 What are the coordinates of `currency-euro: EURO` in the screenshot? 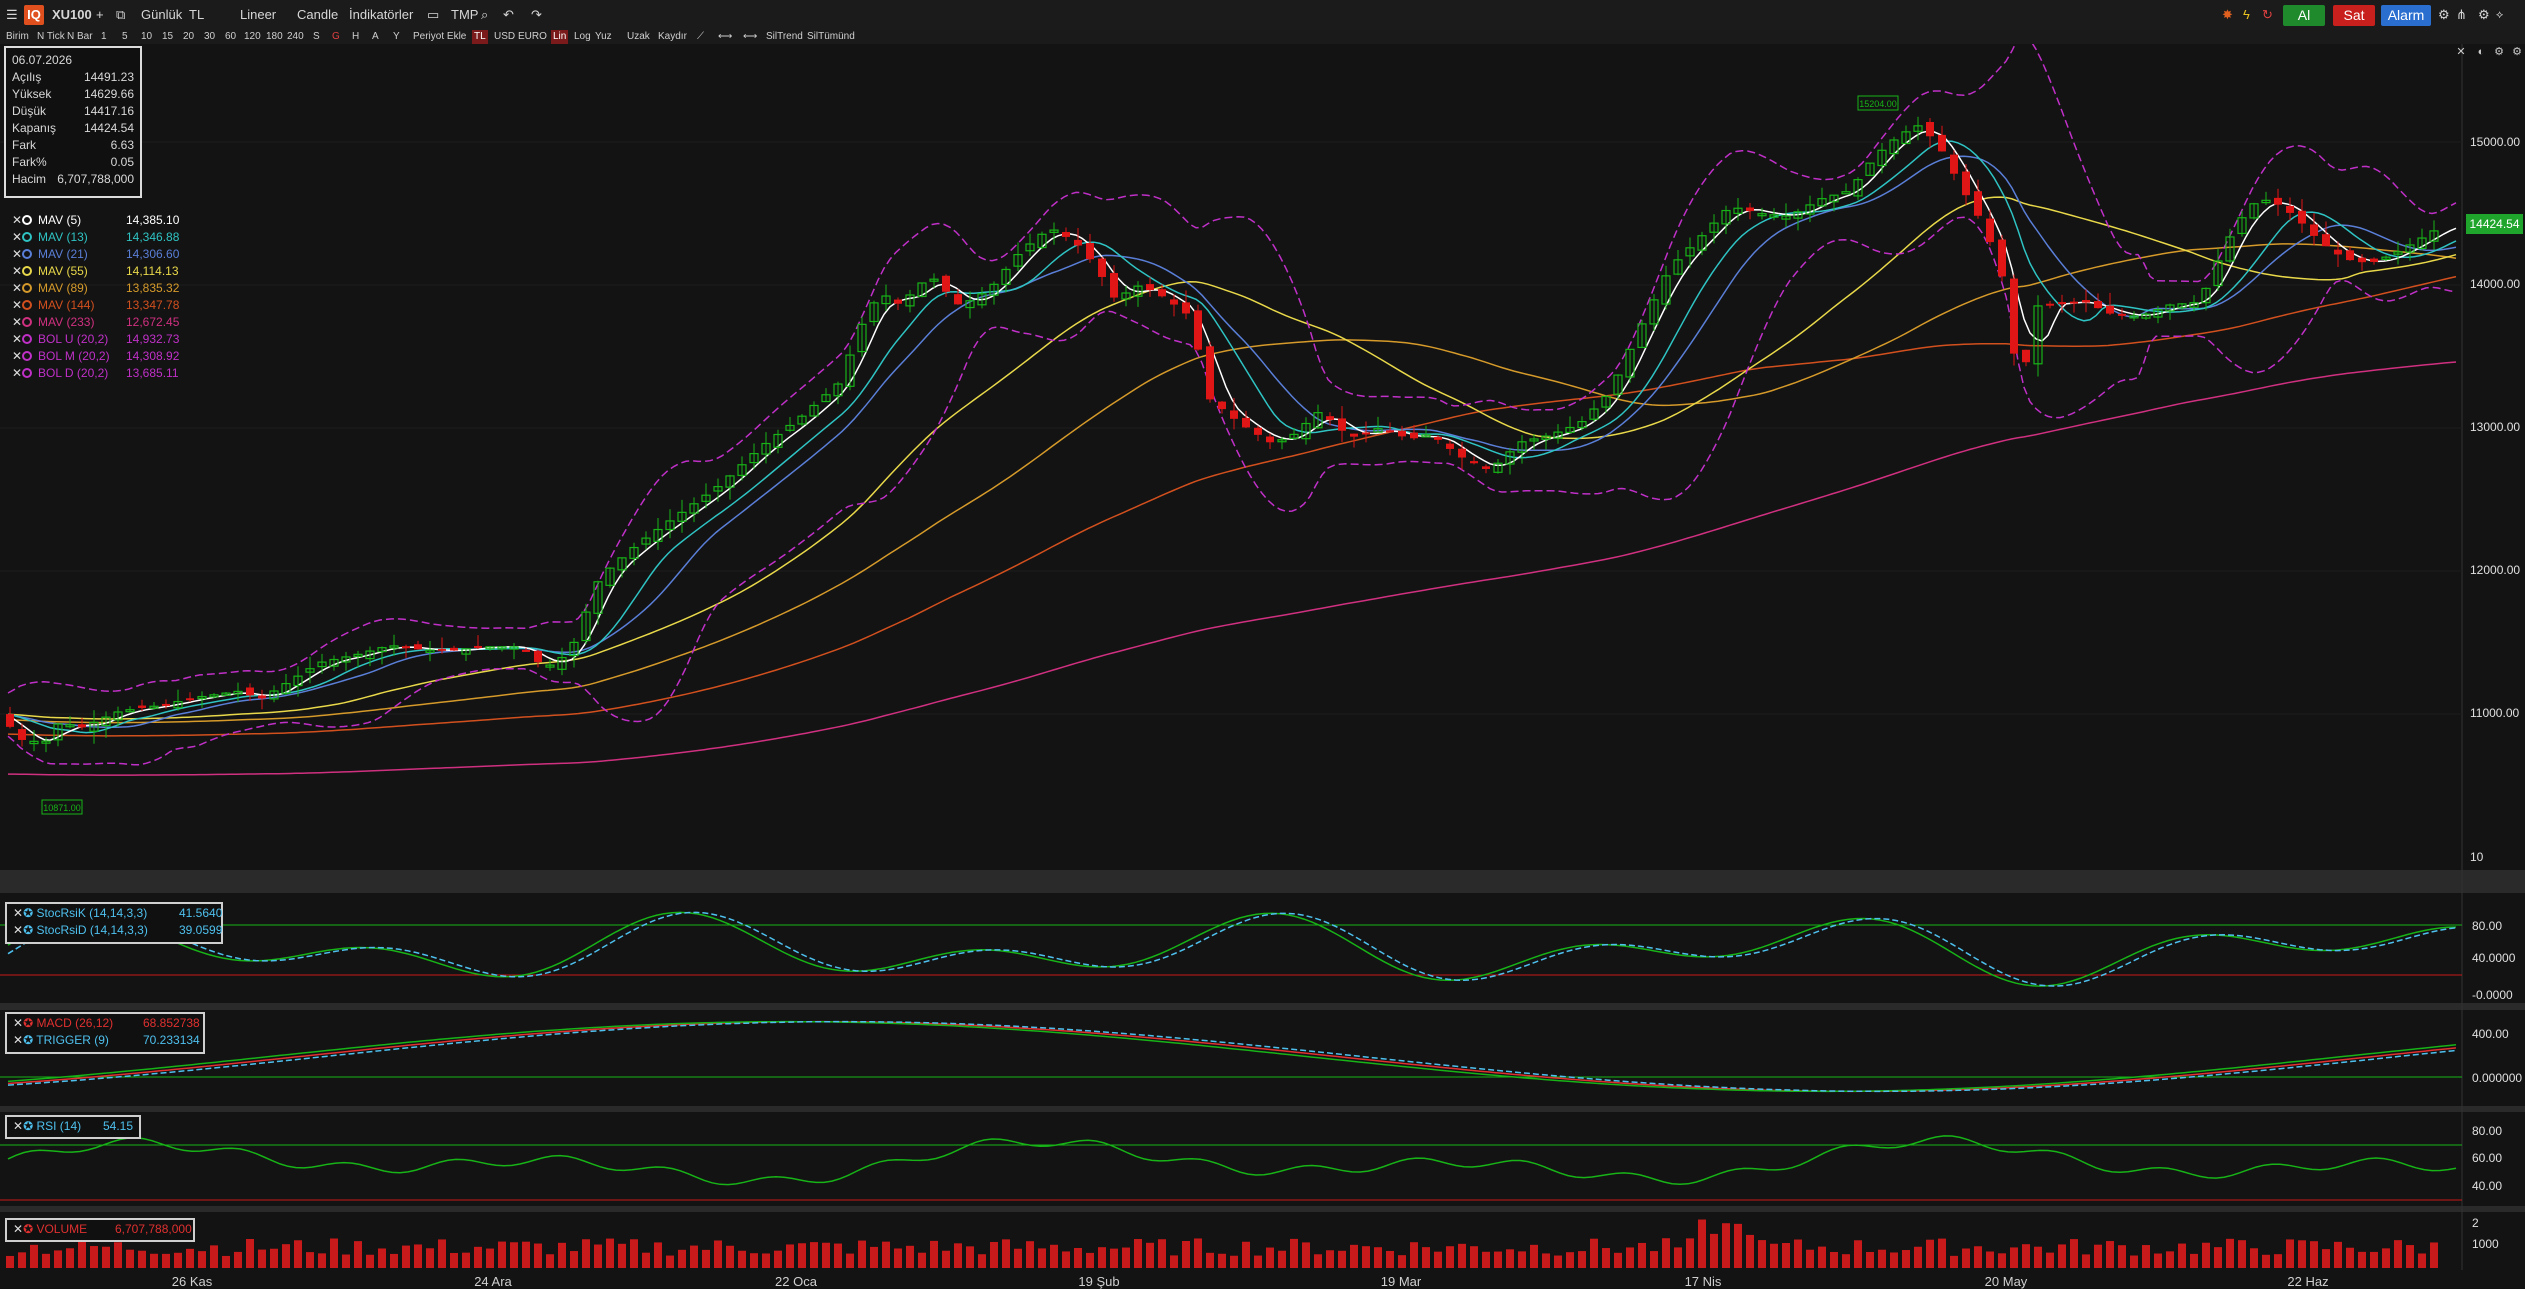 It's located at (532, 37).